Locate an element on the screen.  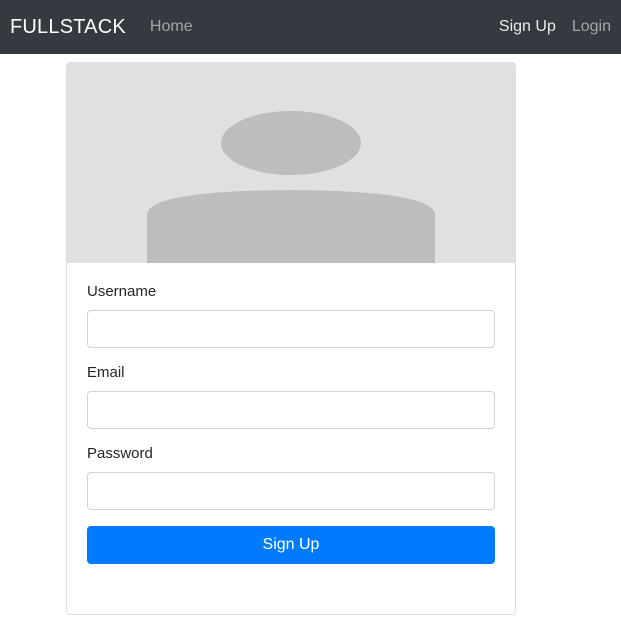
email-group: Email is located at coordinates (291, 396).